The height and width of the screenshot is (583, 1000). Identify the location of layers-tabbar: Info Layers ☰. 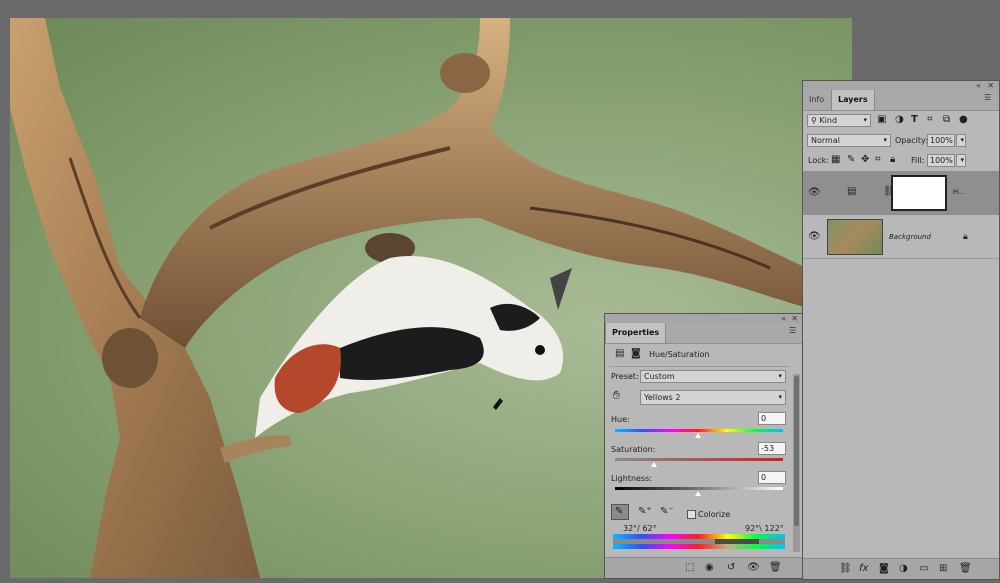
(901, 100).